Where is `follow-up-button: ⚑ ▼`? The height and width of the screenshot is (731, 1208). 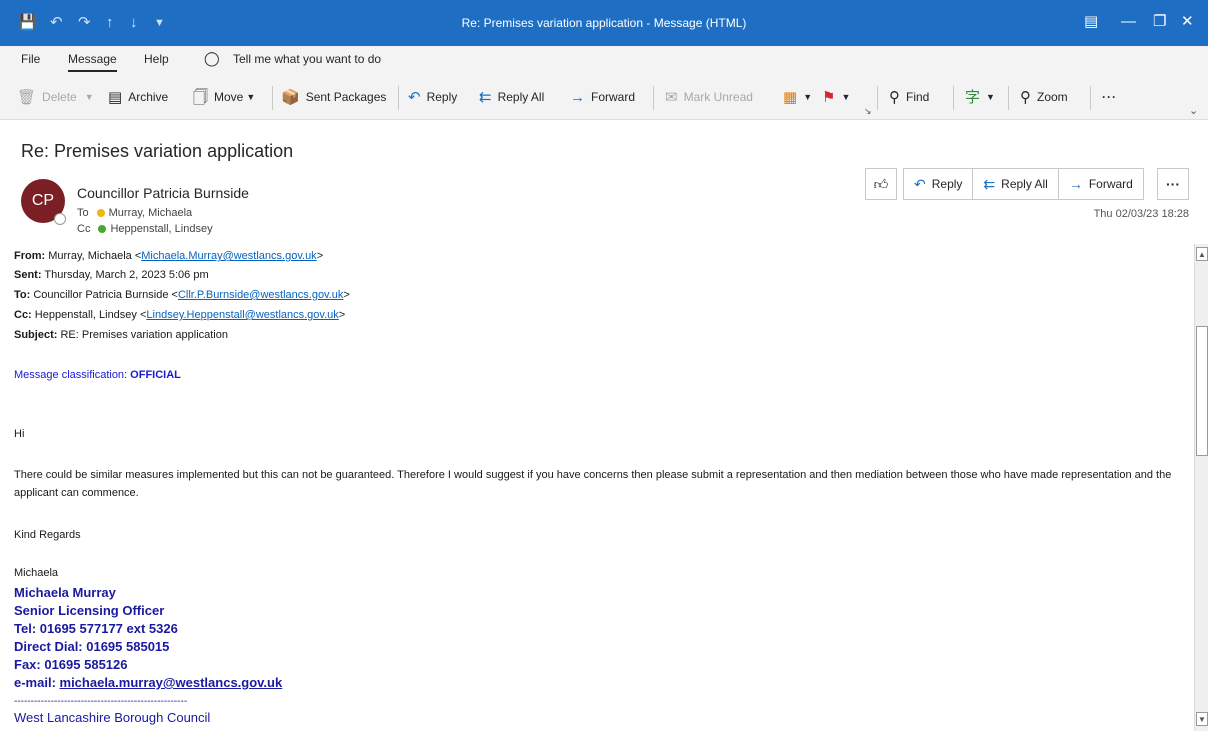
follow-up-button: ⚑ ▼ is located at coordinates (836, 97).